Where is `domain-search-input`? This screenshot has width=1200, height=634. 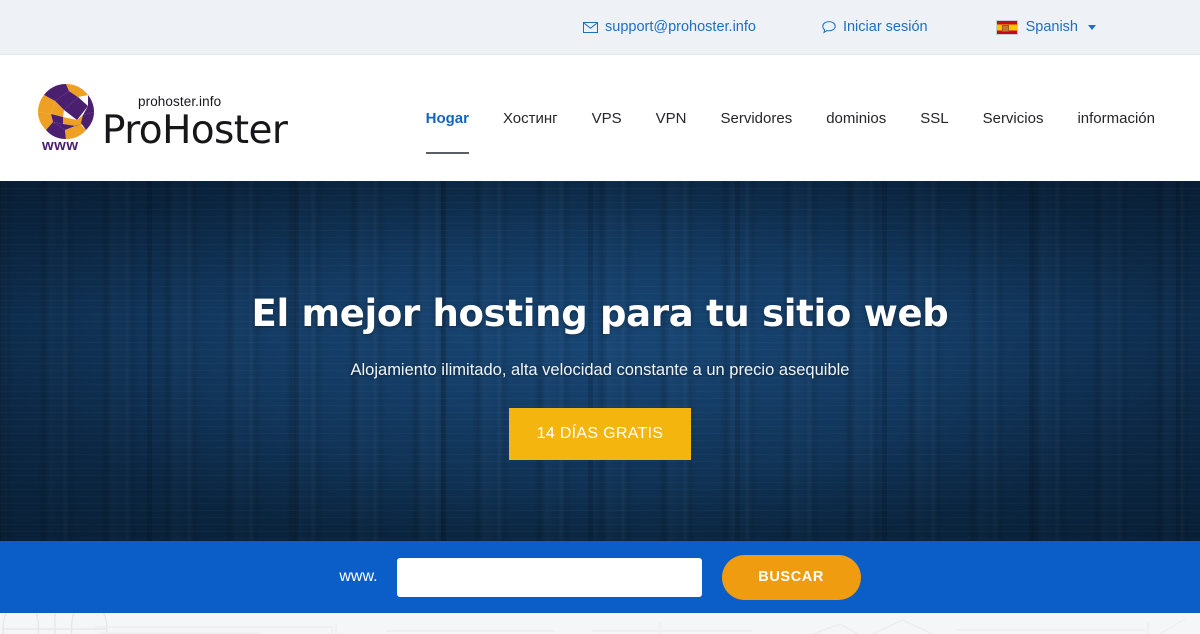 domain-search-input is located at coordinates (549, 577).